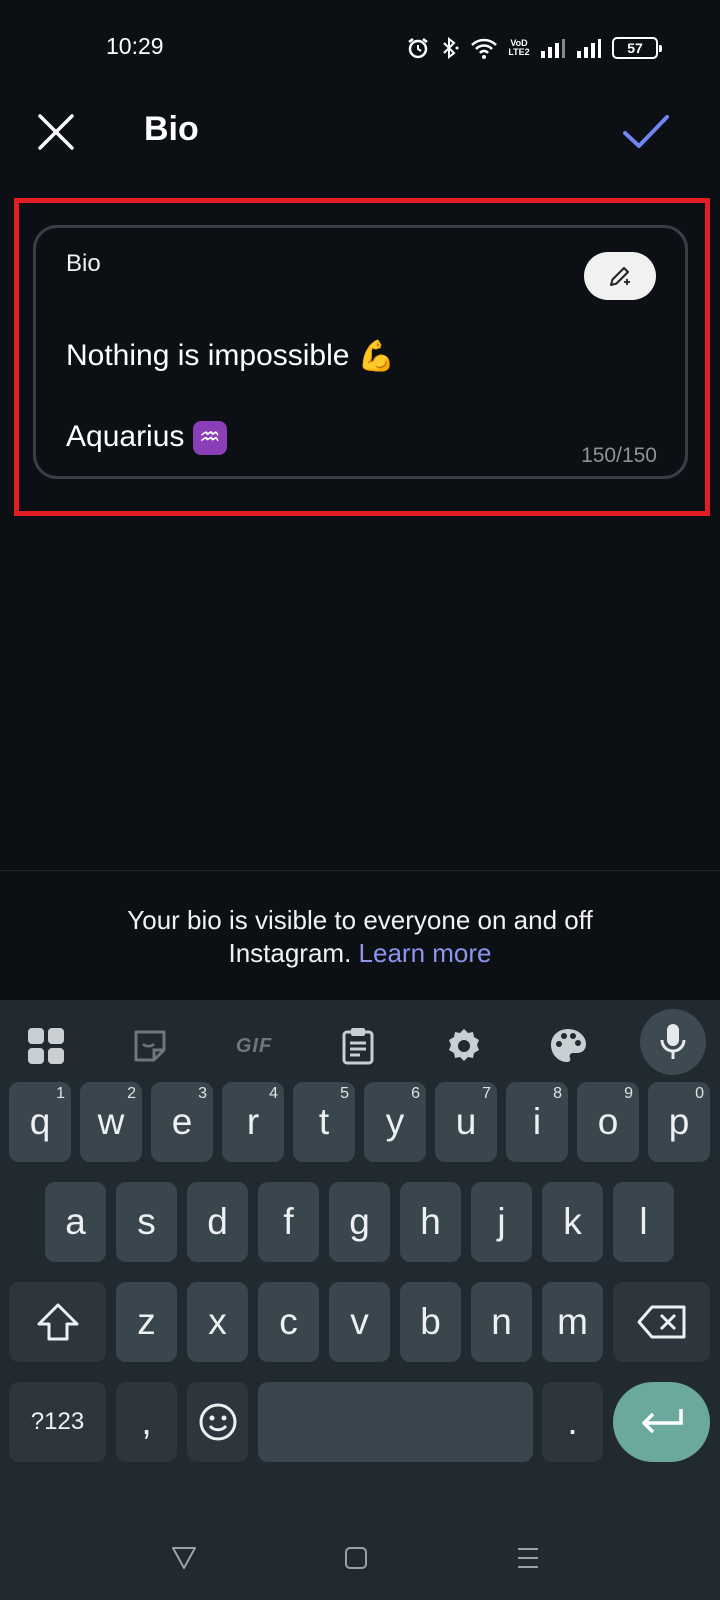 The image size is (720, 1600). I want to click on apps-grid-button, so click(46, 1046).